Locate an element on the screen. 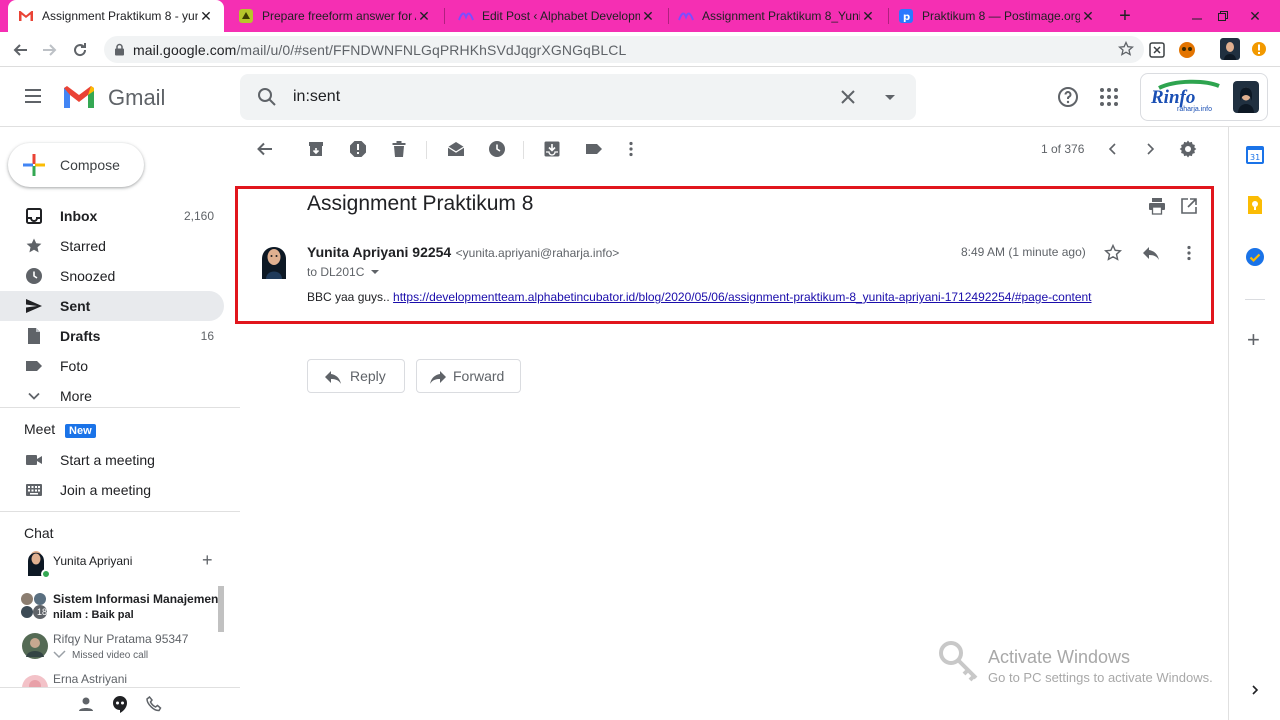  owl-extension-icon is located at coordinates (1187, 50).